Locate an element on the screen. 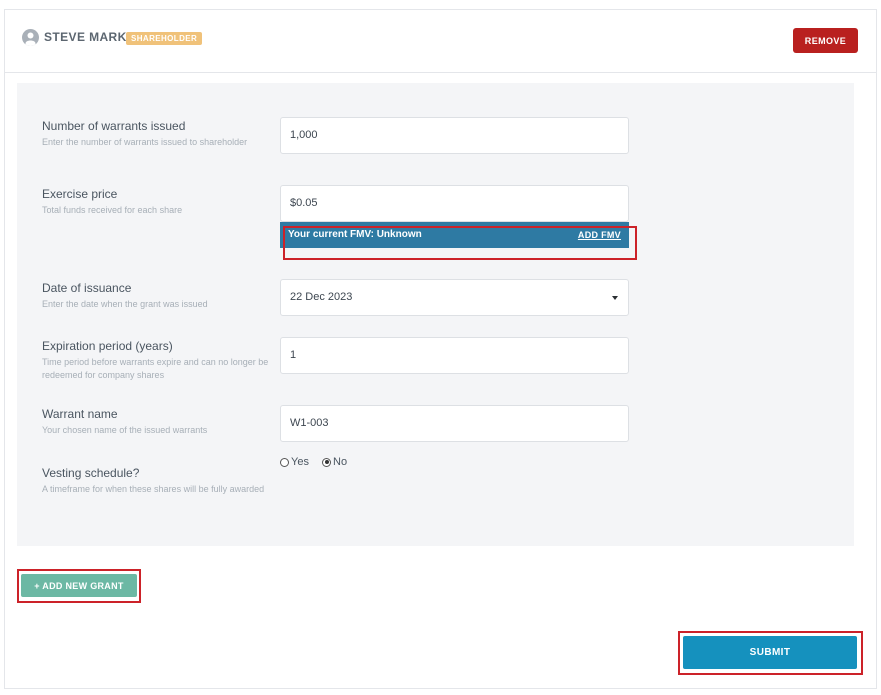 The height and width of the screenshot is (695, 881). date-select: 22 Dec 2023 is located at coordinates (454, 297).